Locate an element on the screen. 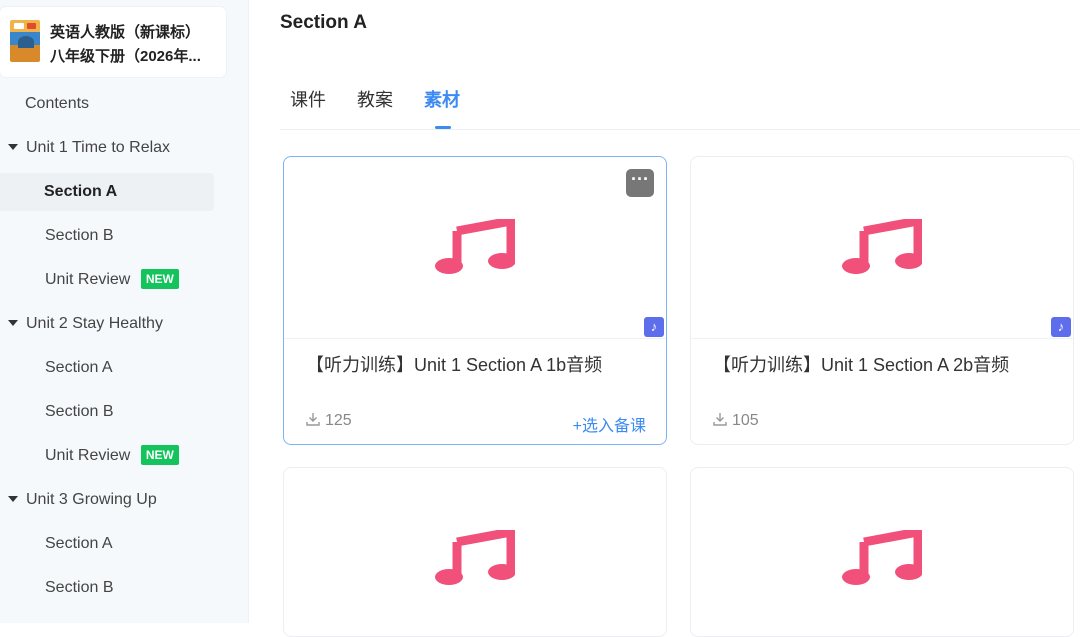  sidebar-item-u2-section-a: Section A is located at coordinates (129, 368).